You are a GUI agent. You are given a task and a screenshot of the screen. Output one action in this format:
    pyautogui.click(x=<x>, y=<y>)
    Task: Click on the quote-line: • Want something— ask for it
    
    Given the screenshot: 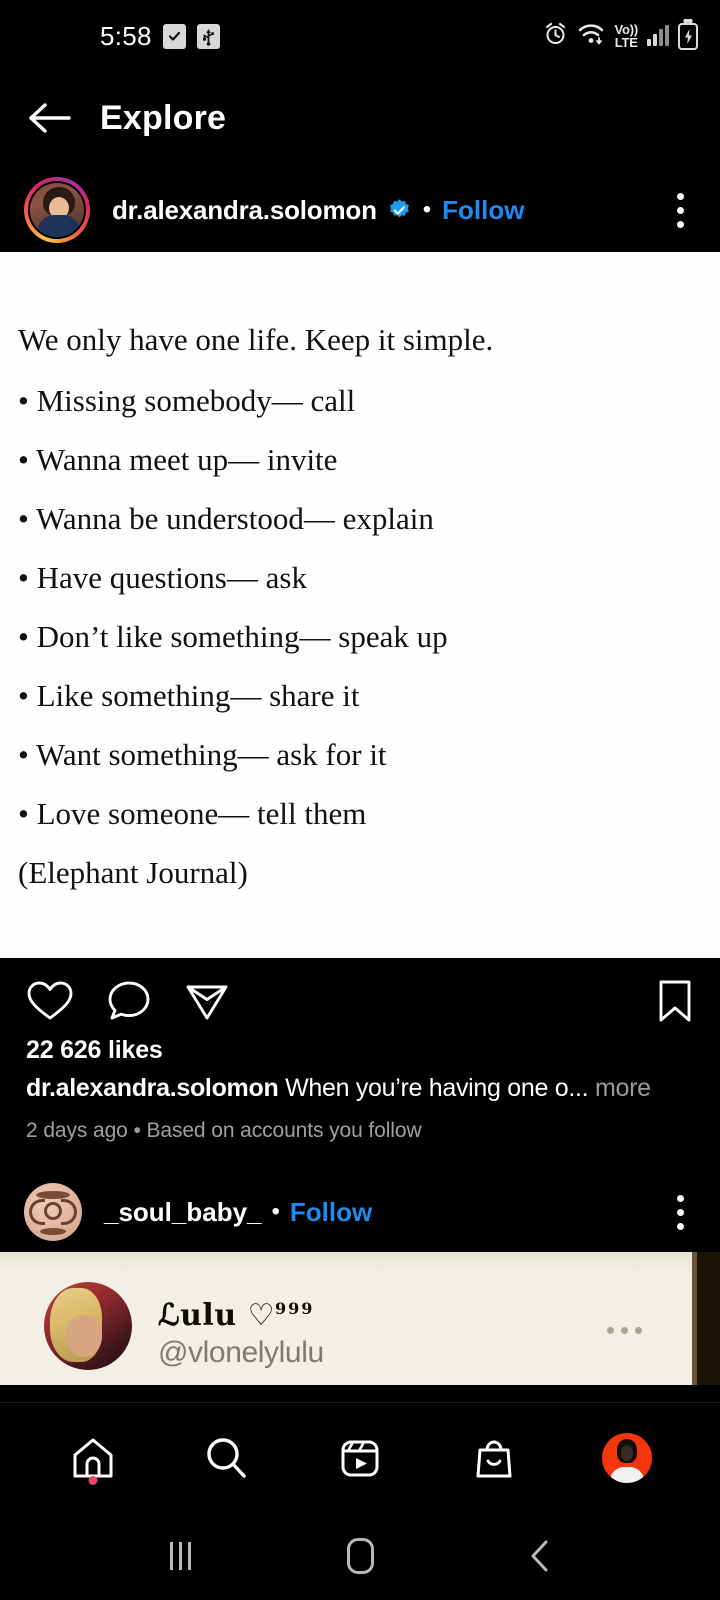 What is the action you would take?
    pyautogui.click(x=202, y=754)
    